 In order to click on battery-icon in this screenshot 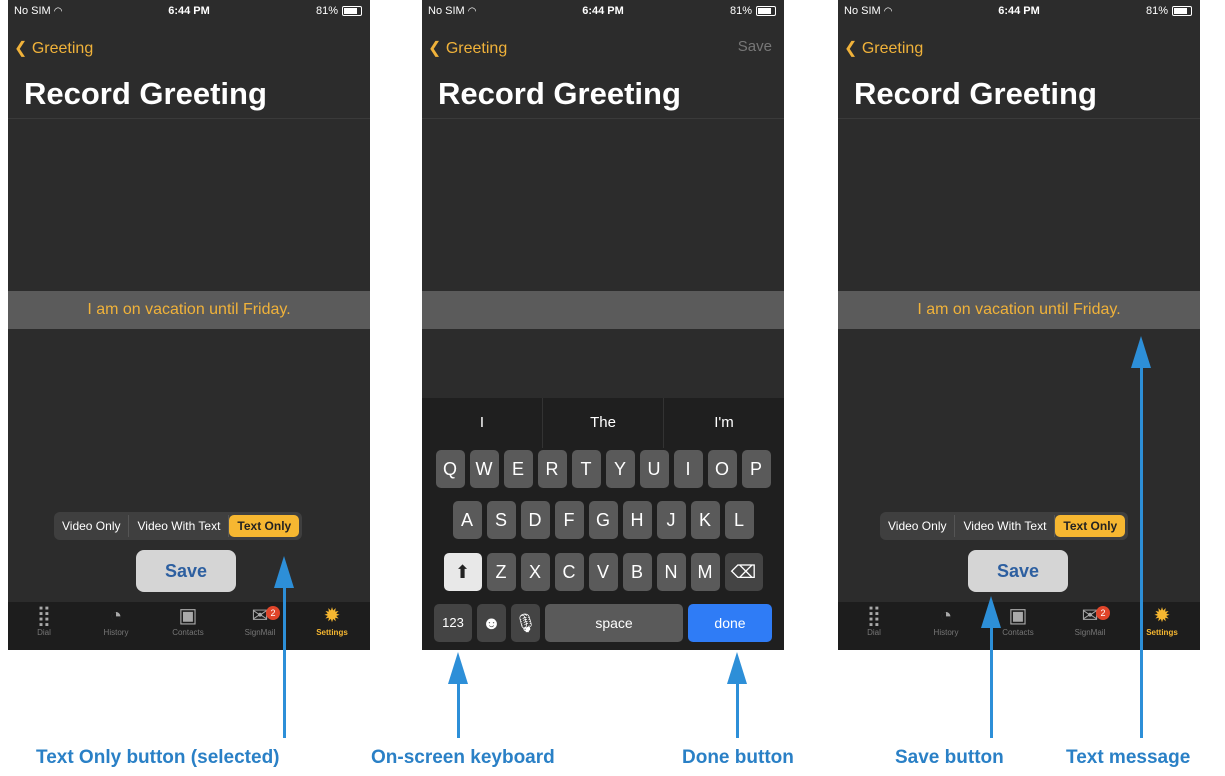, I will do `click(352, 11)`.